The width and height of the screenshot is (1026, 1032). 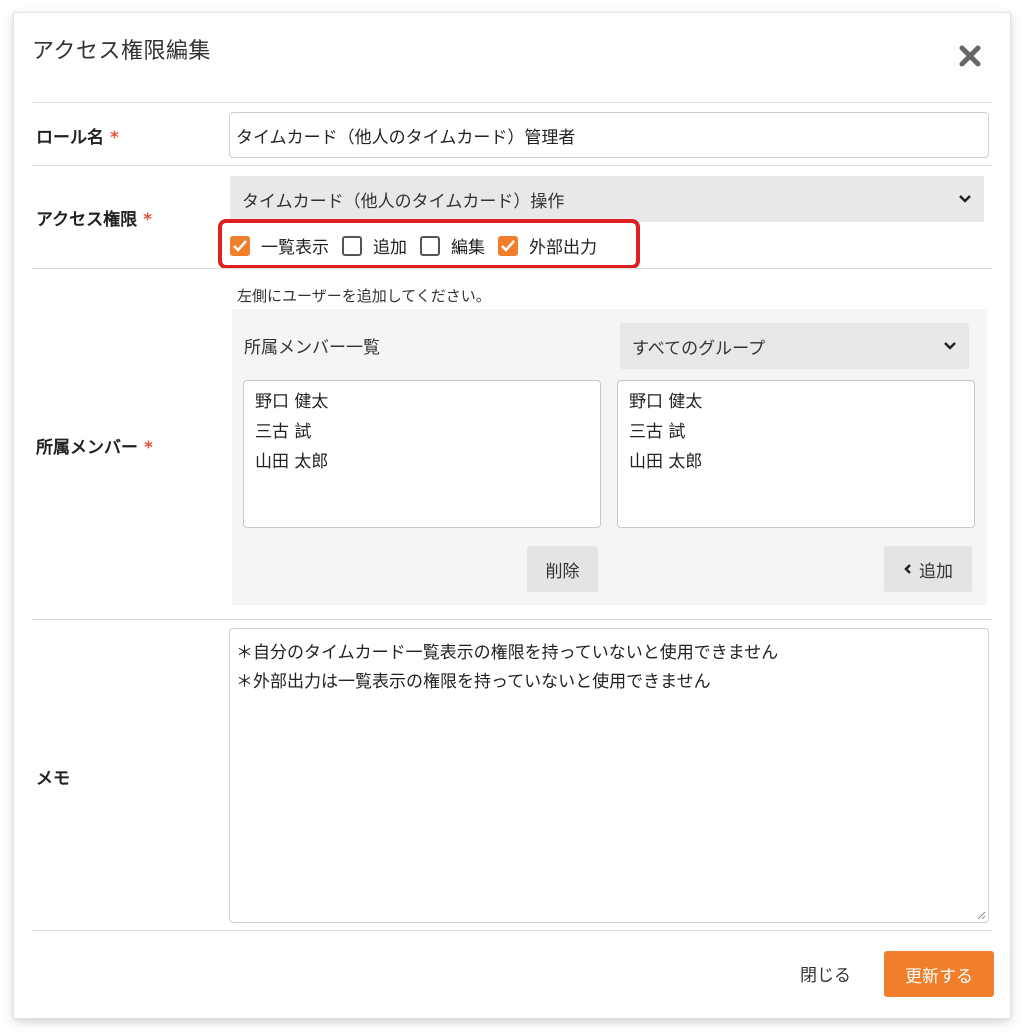 What do you see at coordinates (121, 51) in the screenshot?
I see `dialog-title: アクセス権限編集` at bounding box center [121, 51].